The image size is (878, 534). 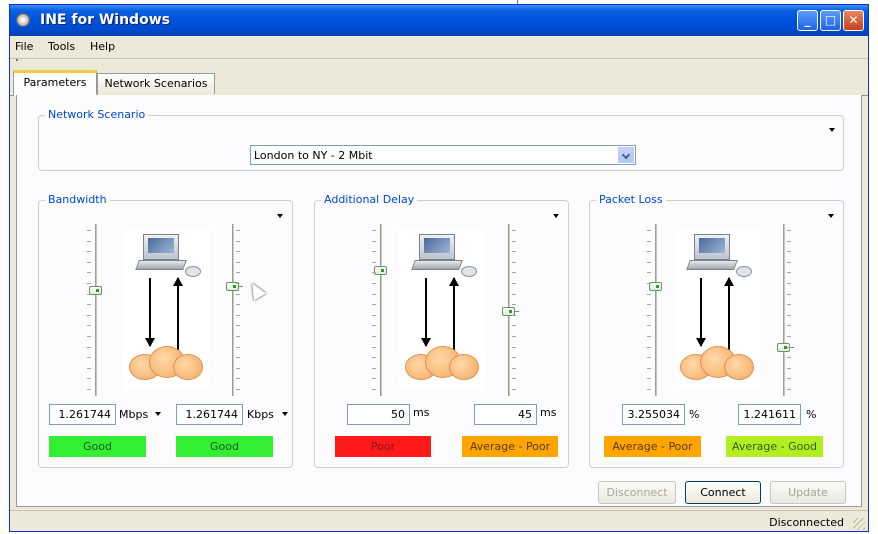 What do you see at coordinates (774, 446) in the screenshot?
I see `packet-loss-right-status: Average - Good` at bounding box center [774, 446].